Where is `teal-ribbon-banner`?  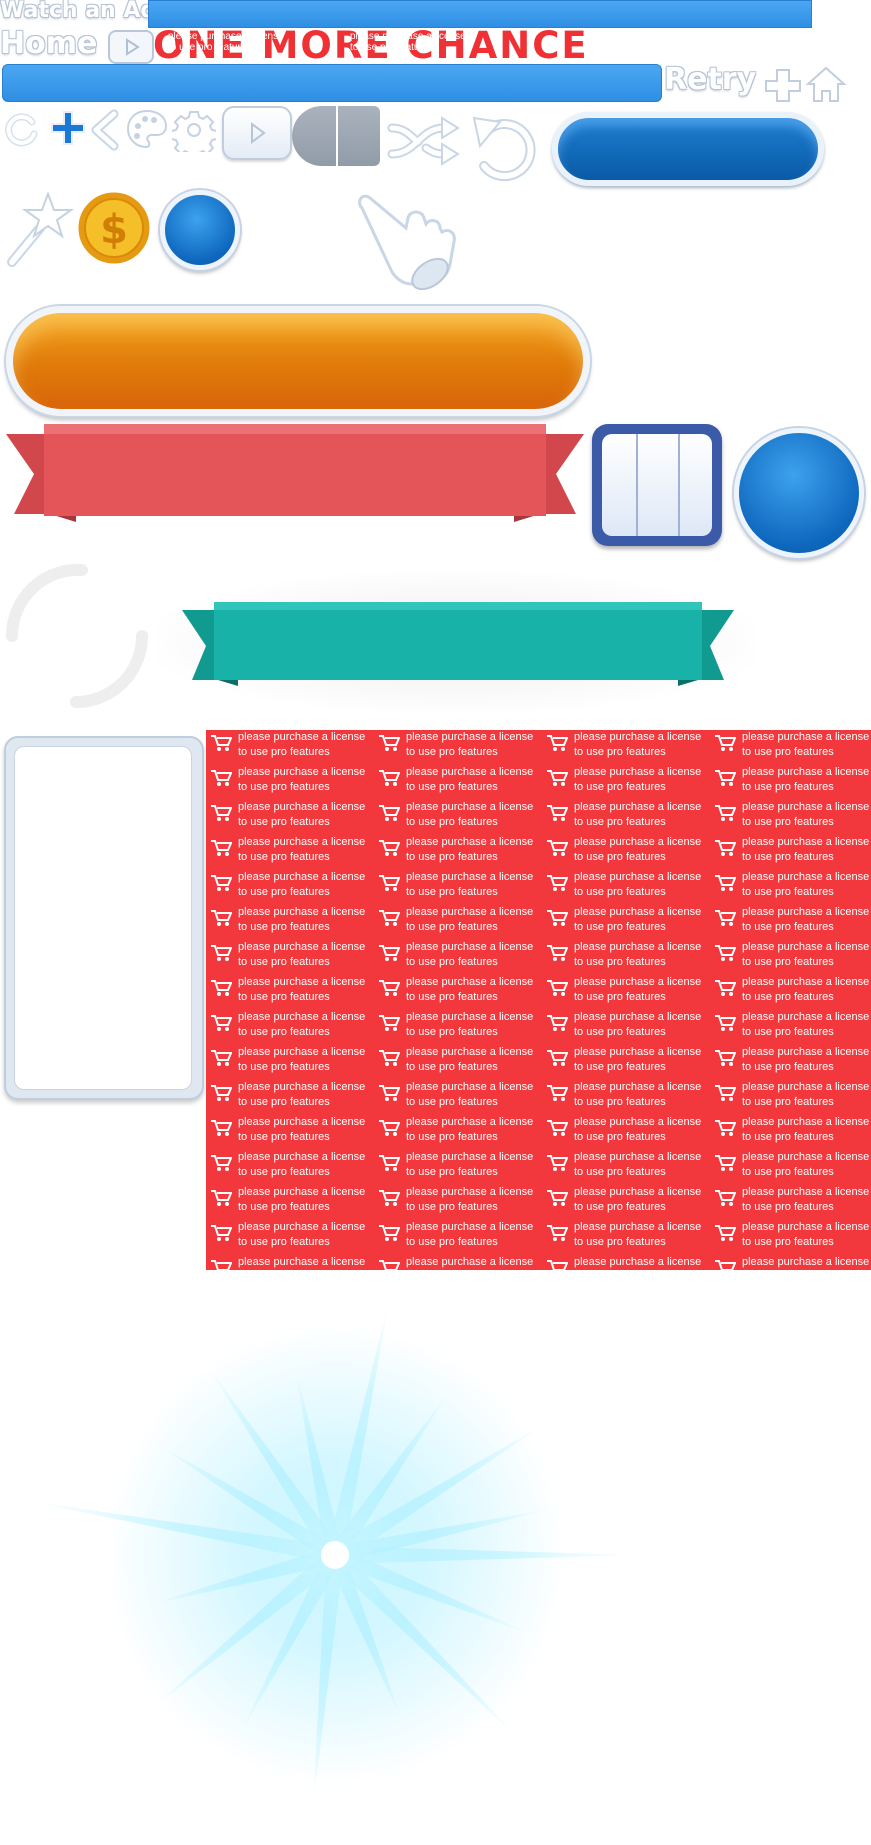 teal-ribbon-banner is located at coordinates (458, 647).